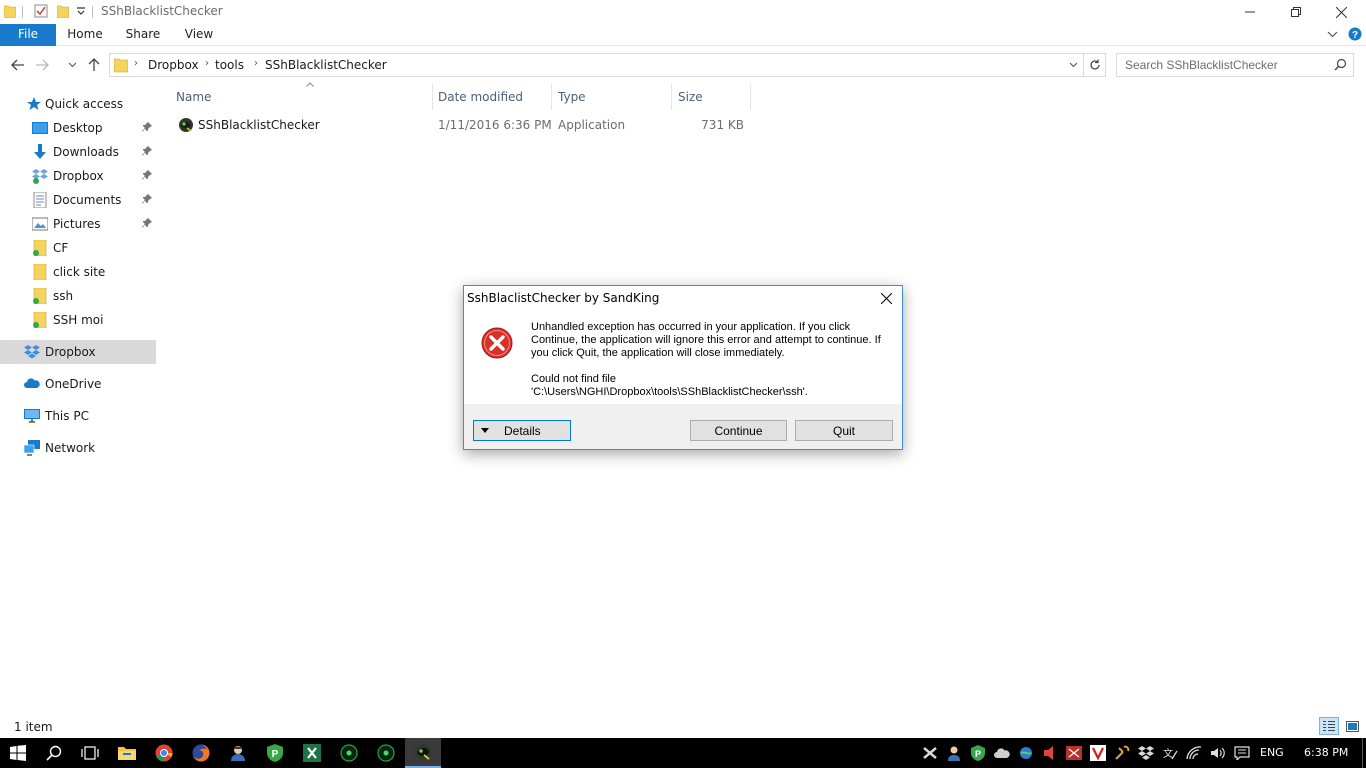 Image resolution: width=1366 pixels, height=768 pixels. I want to click on tab-home: Home, so click(85, 35).